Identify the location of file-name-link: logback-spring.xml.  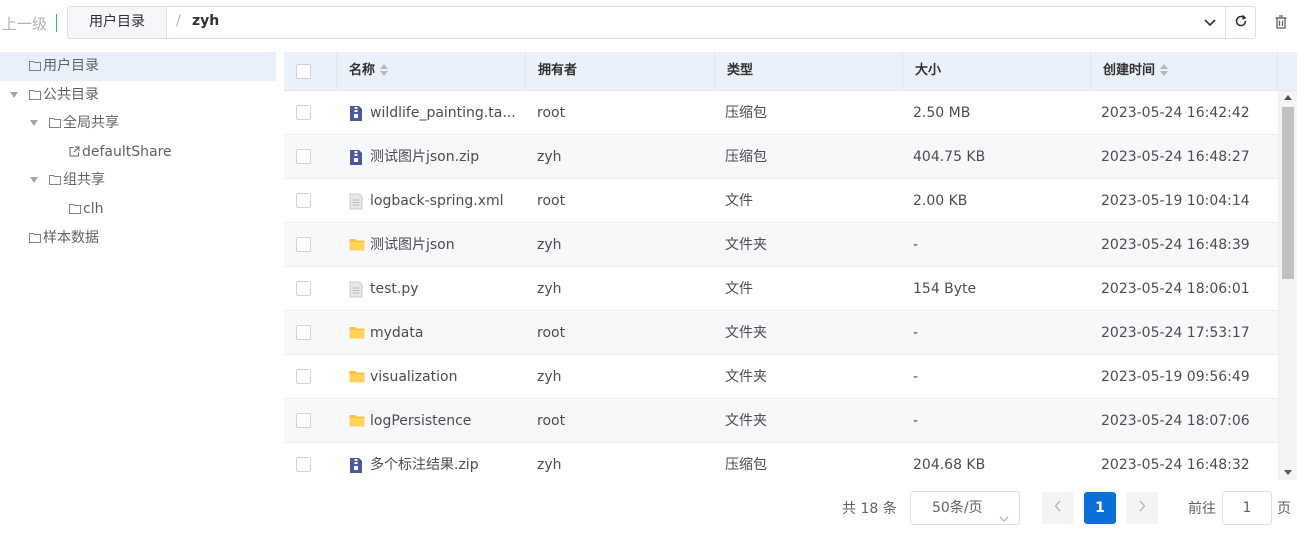
(445, 201).